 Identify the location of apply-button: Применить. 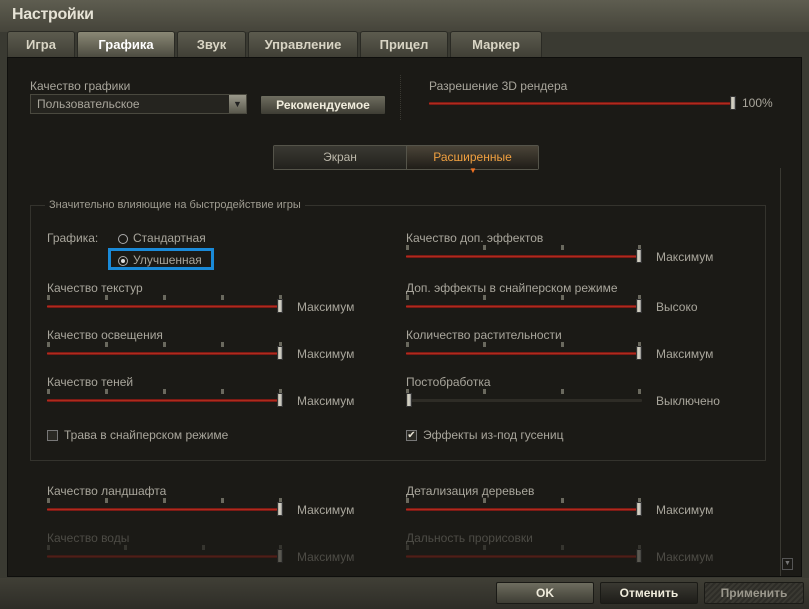
(754, 593).